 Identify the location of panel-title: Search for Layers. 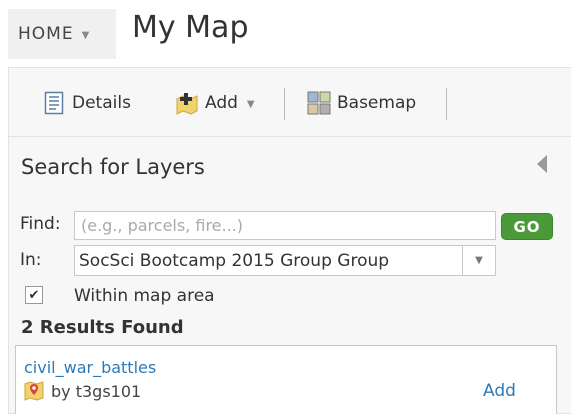
(113, 167).